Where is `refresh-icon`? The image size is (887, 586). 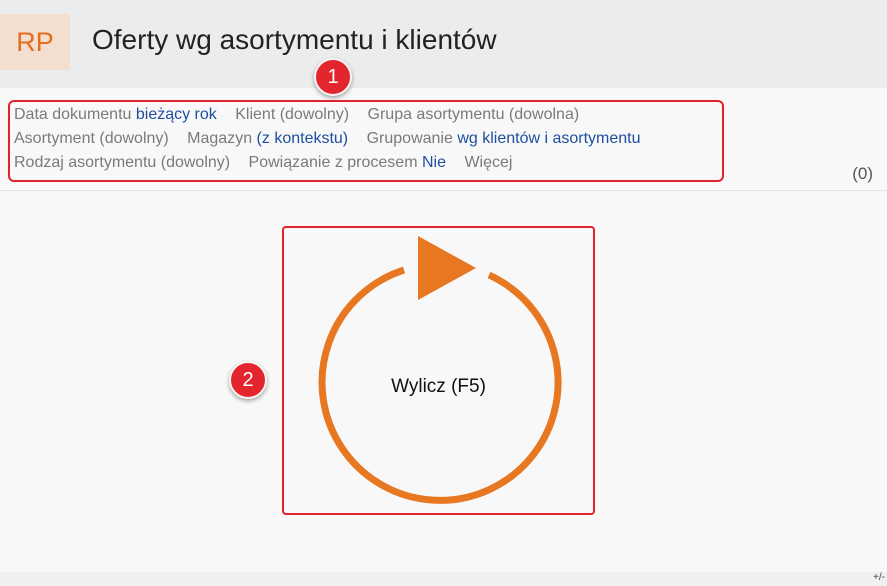 refresh-icon is located at coordinates (440, 370).